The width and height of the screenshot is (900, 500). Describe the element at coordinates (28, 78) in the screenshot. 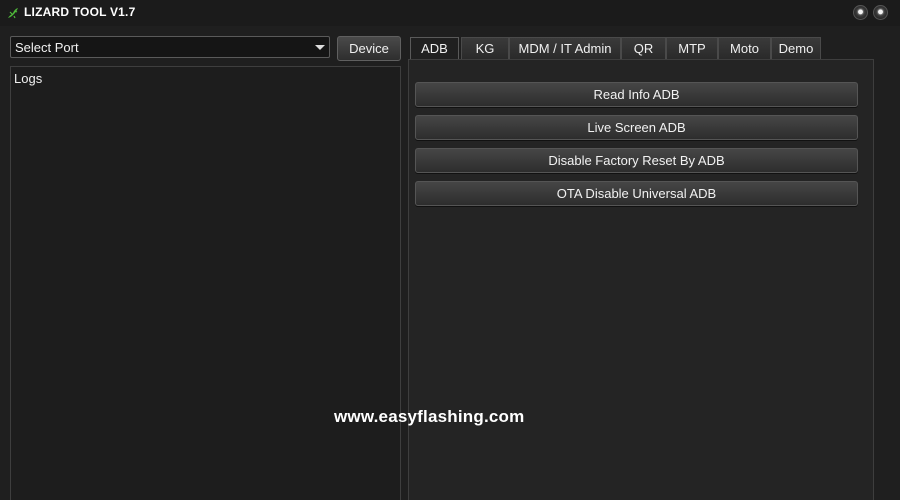

I see `logs-label: Logs` at that location.